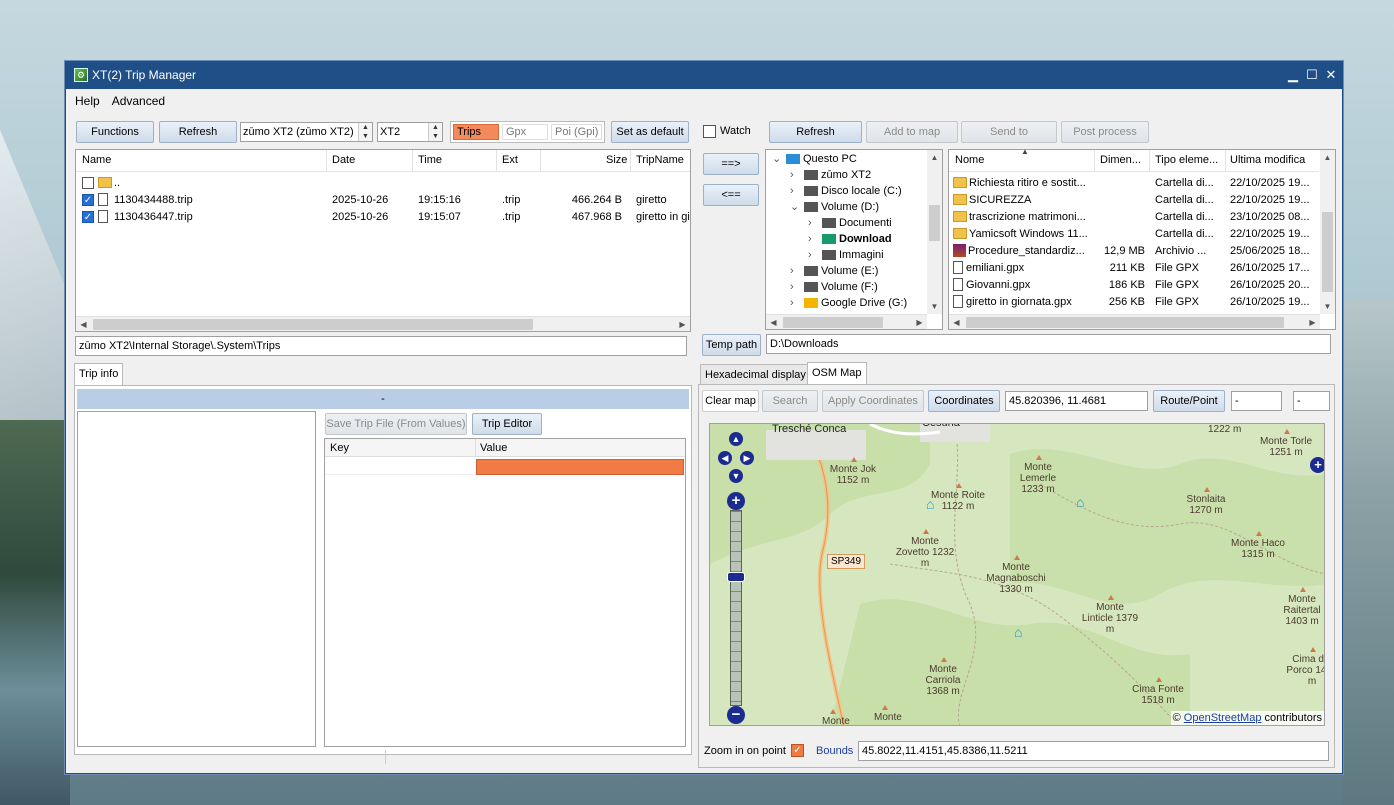  What do you see at coordinates (830, 175) in the screenshot?
I see `tree-item: › zūmo XT2` at bounding box center [830, 175].